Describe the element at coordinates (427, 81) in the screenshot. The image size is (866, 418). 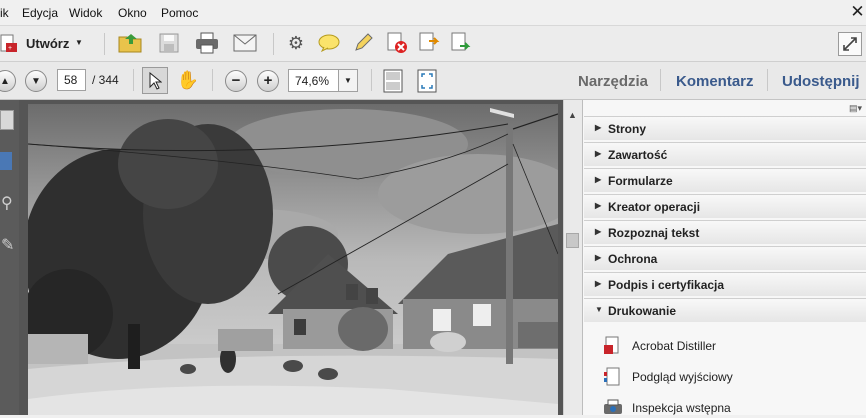
I see `fit-page-icon` at that location.